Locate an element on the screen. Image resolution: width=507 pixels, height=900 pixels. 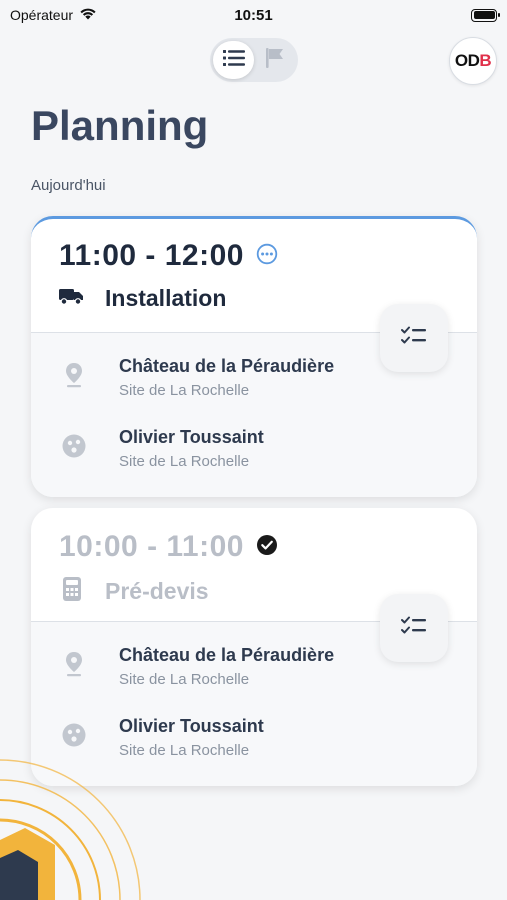
page-title: Planning is located at coordinates (120, 125).